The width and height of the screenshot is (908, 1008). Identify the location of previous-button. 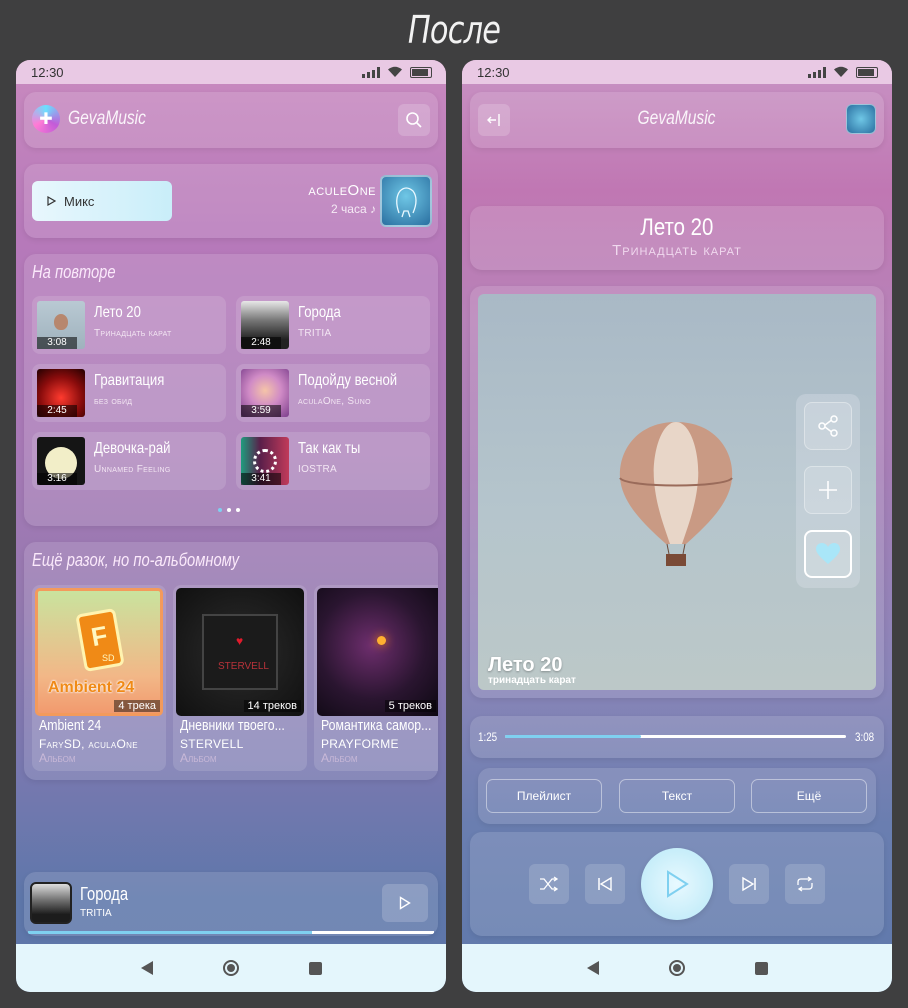
(605, 884).